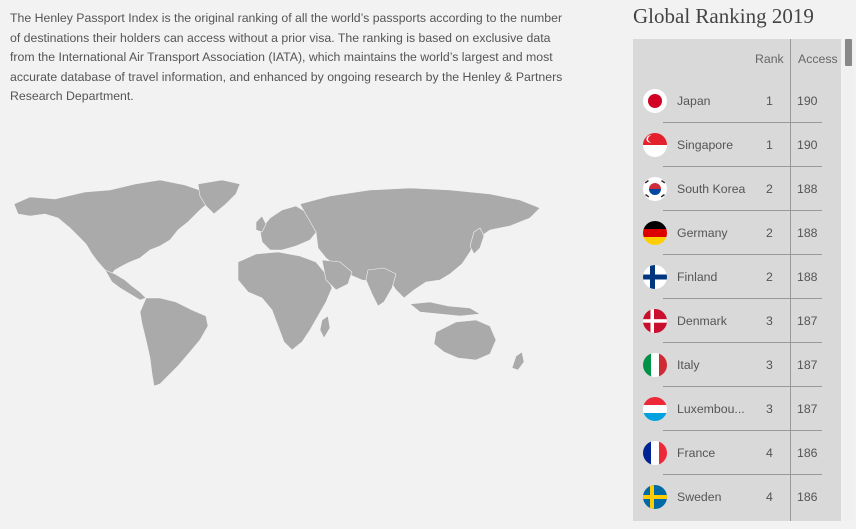  What do you see at coordinates (655, 233) in the screenshot?
I see `germany-flag-icon` at bounding box center [655, 233].